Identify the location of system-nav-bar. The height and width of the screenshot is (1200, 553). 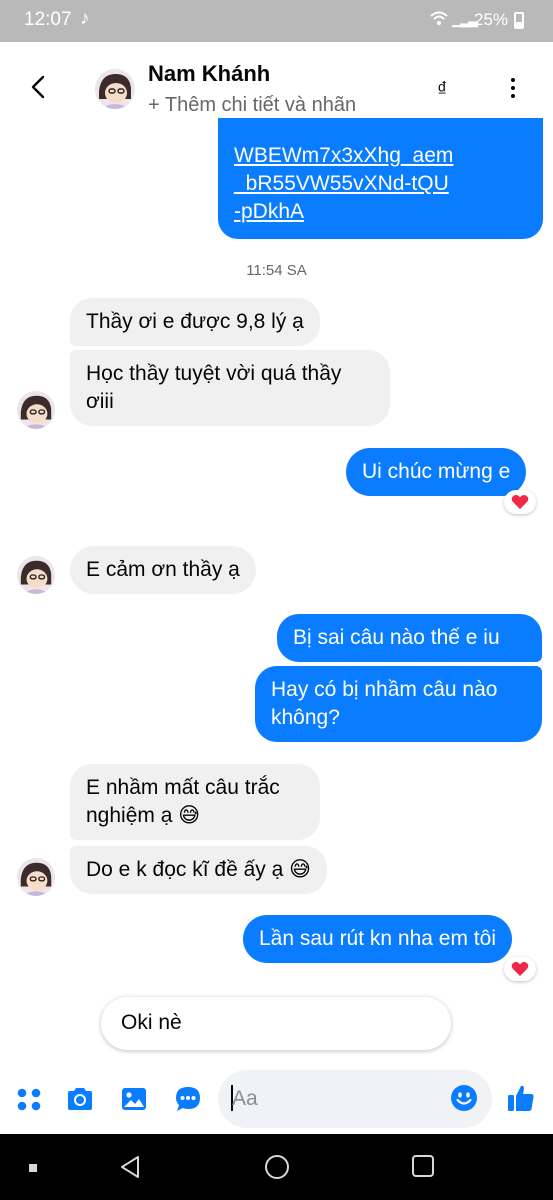
(276, 1167).